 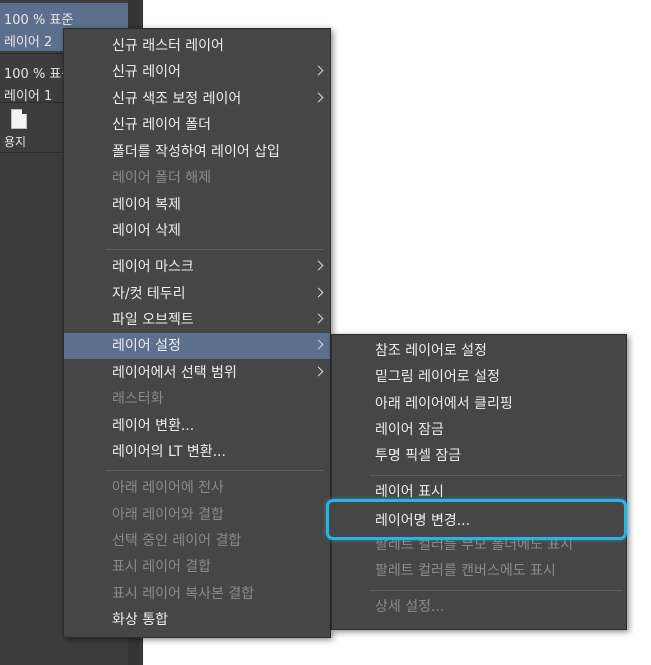 I want to click on submenu-item-lock-transparent-pixels: 투명 픽셀 잠금, so click(x=479, y=456).